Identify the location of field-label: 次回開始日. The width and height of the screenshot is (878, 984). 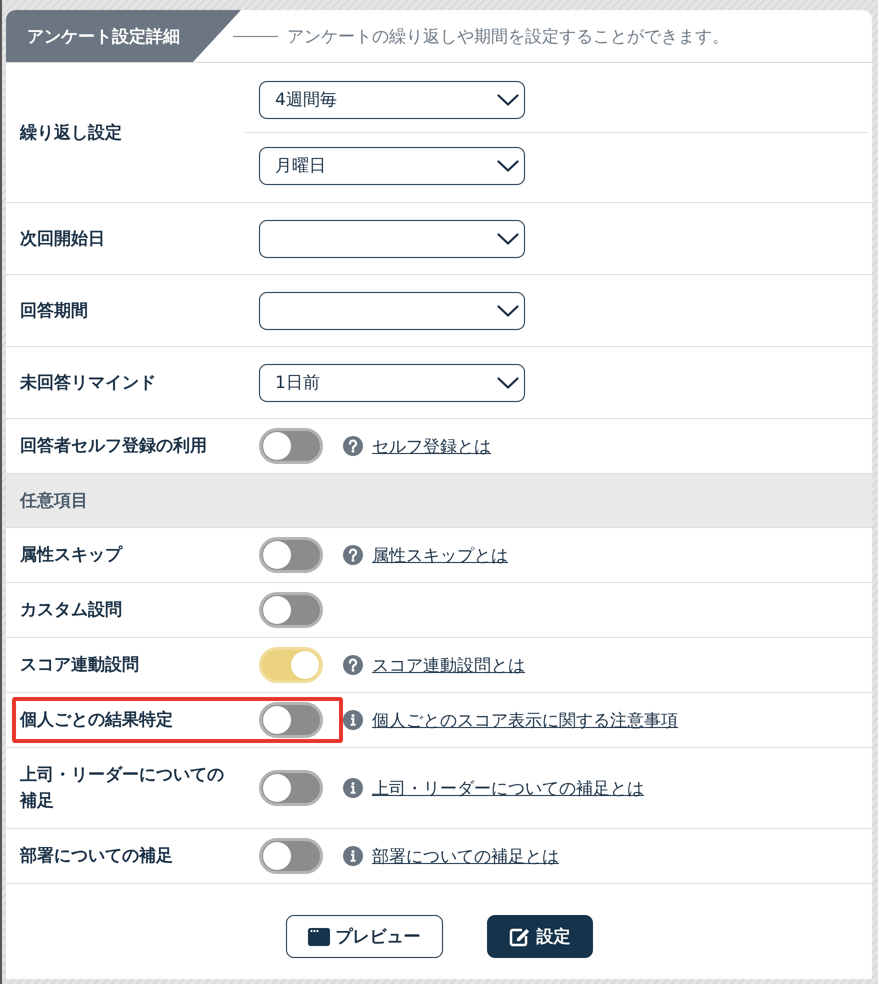
(63, 239).